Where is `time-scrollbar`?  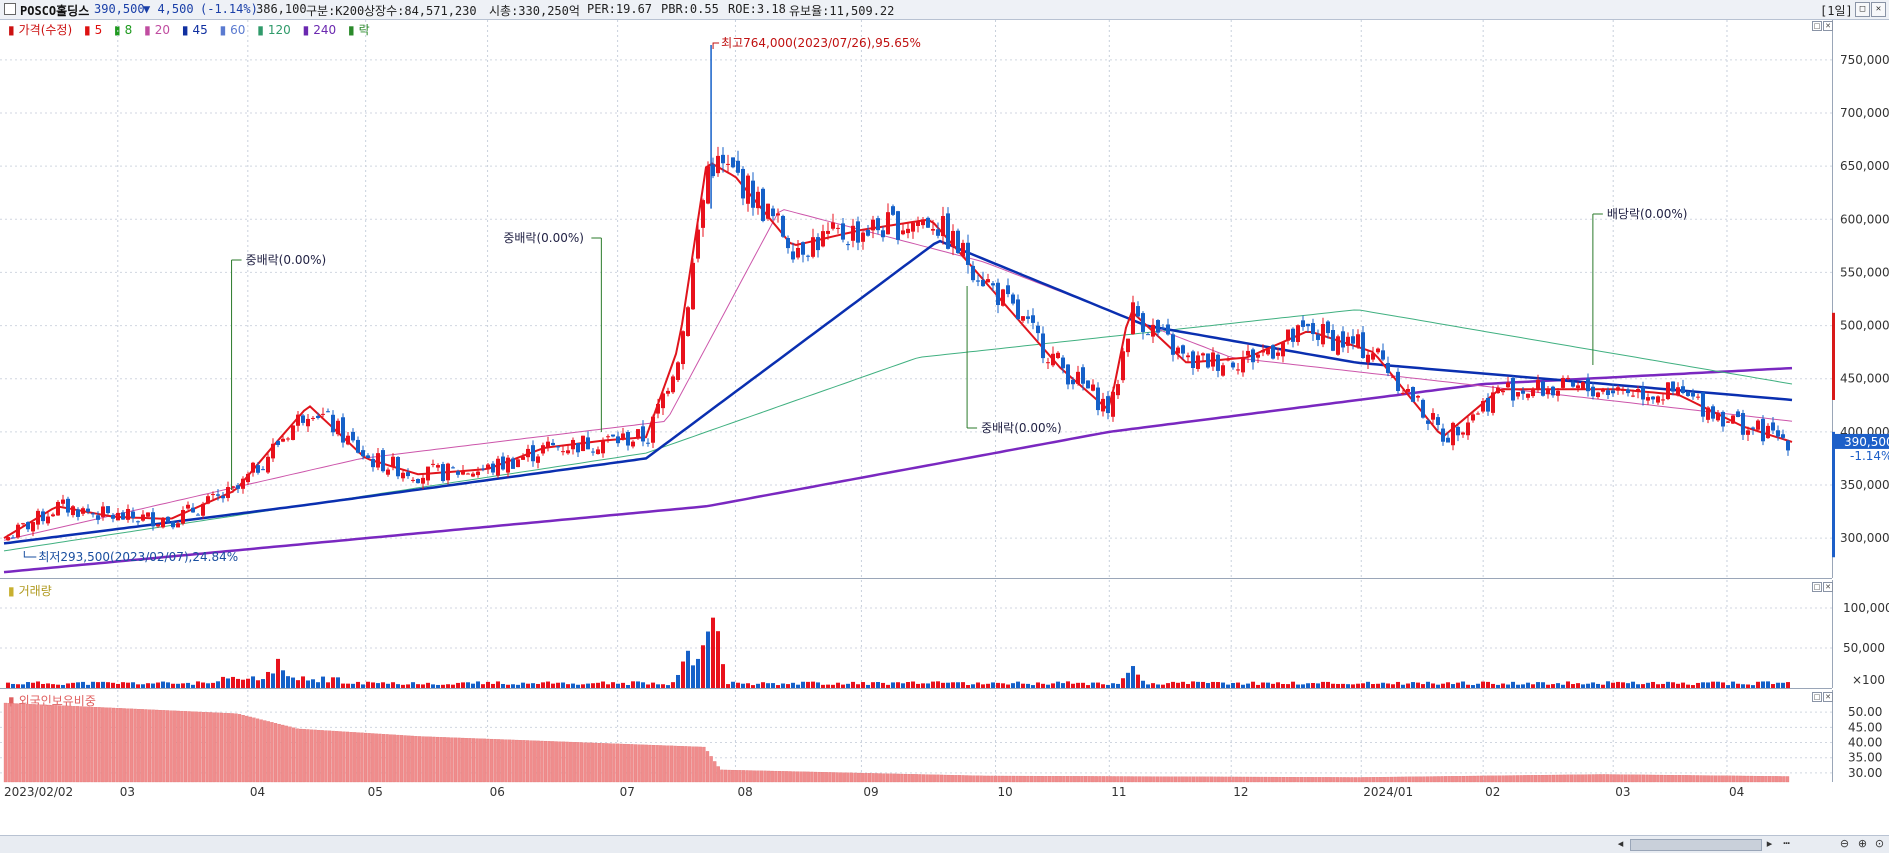
time-scrollbar is located at coordinates (1696, 845).